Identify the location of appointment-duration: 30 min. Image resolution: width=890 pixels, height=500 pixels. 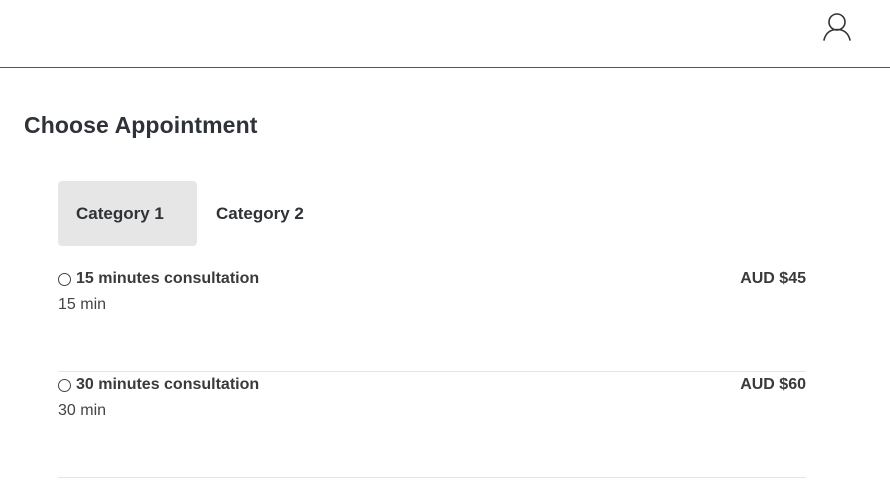
(82, 410).